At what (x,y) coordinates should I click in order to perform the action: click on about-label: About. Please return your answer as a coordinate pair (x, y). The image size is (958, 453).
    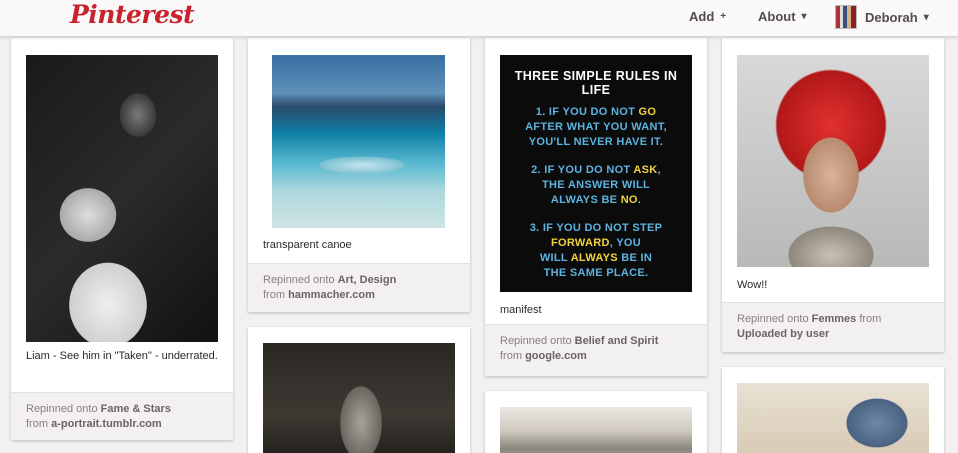
    Looking at the image, I should click on (777, 16).